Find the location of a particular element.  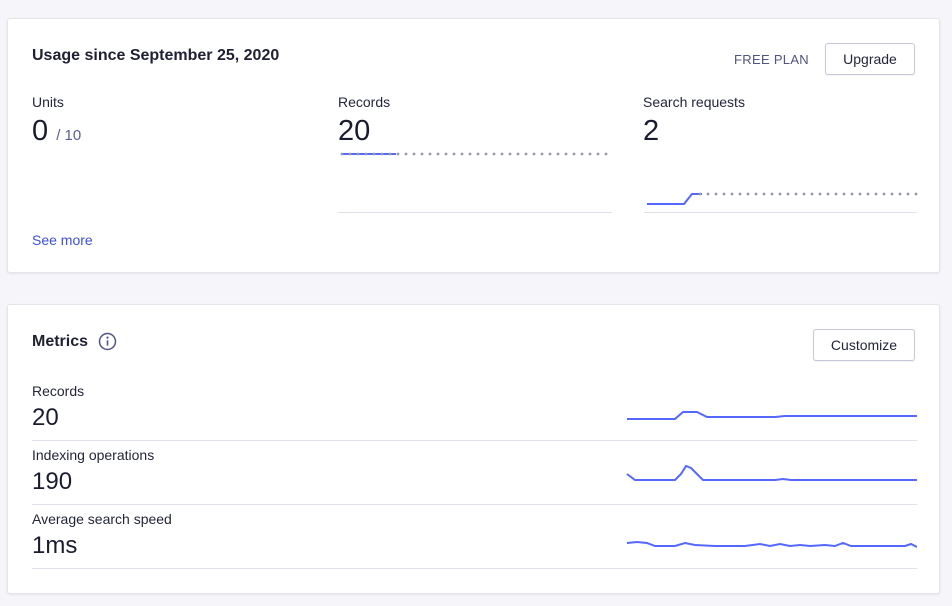

metrics-title: Metrics is located at coordinates (60, 341).